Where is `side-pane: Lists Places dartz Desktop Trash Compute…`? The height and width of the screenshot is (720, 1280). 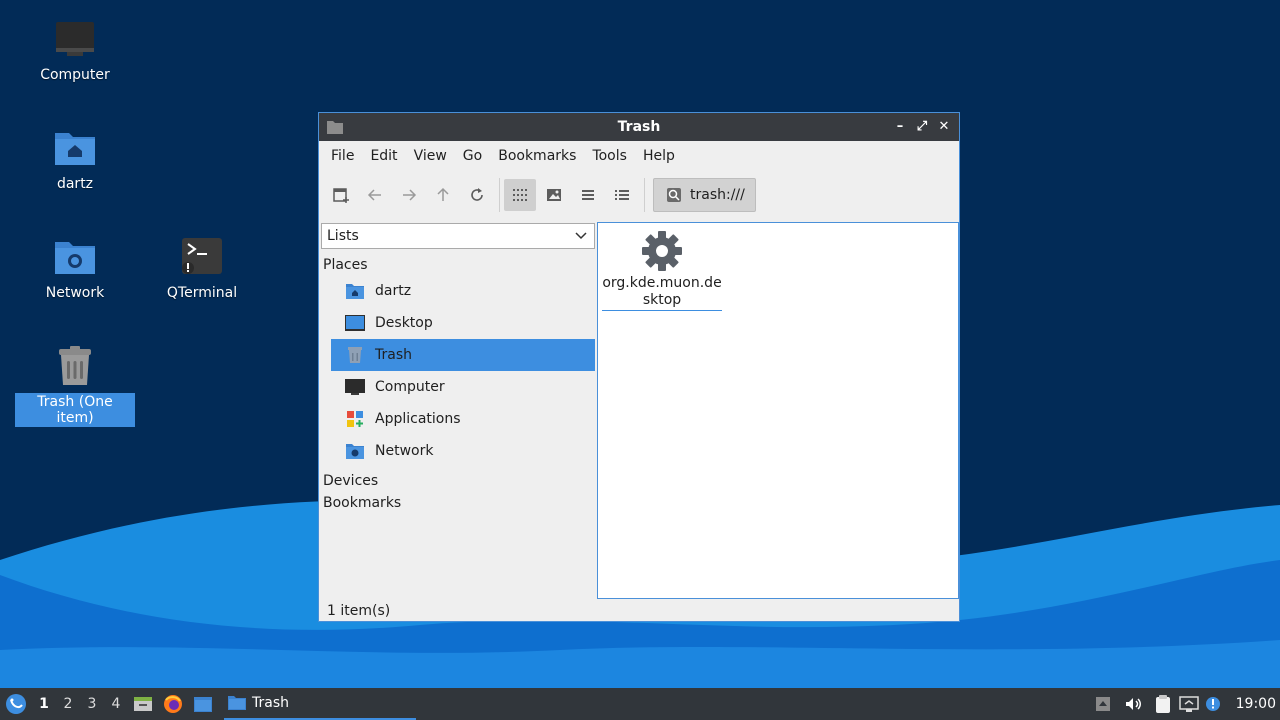 side-pane: Lists Places dartz Desktop Trash Compute… is located at coordinates (458, 413).